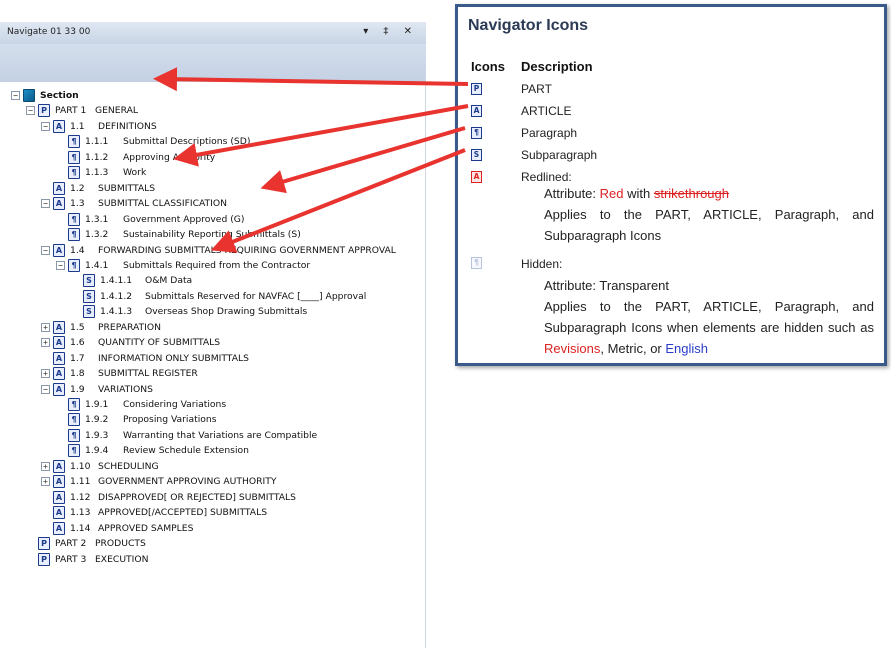  What do you see at coordinates (97, 435) in the screenshot?
I see `tree-row-number: 1.9.3` at bounding box center [97, 435].